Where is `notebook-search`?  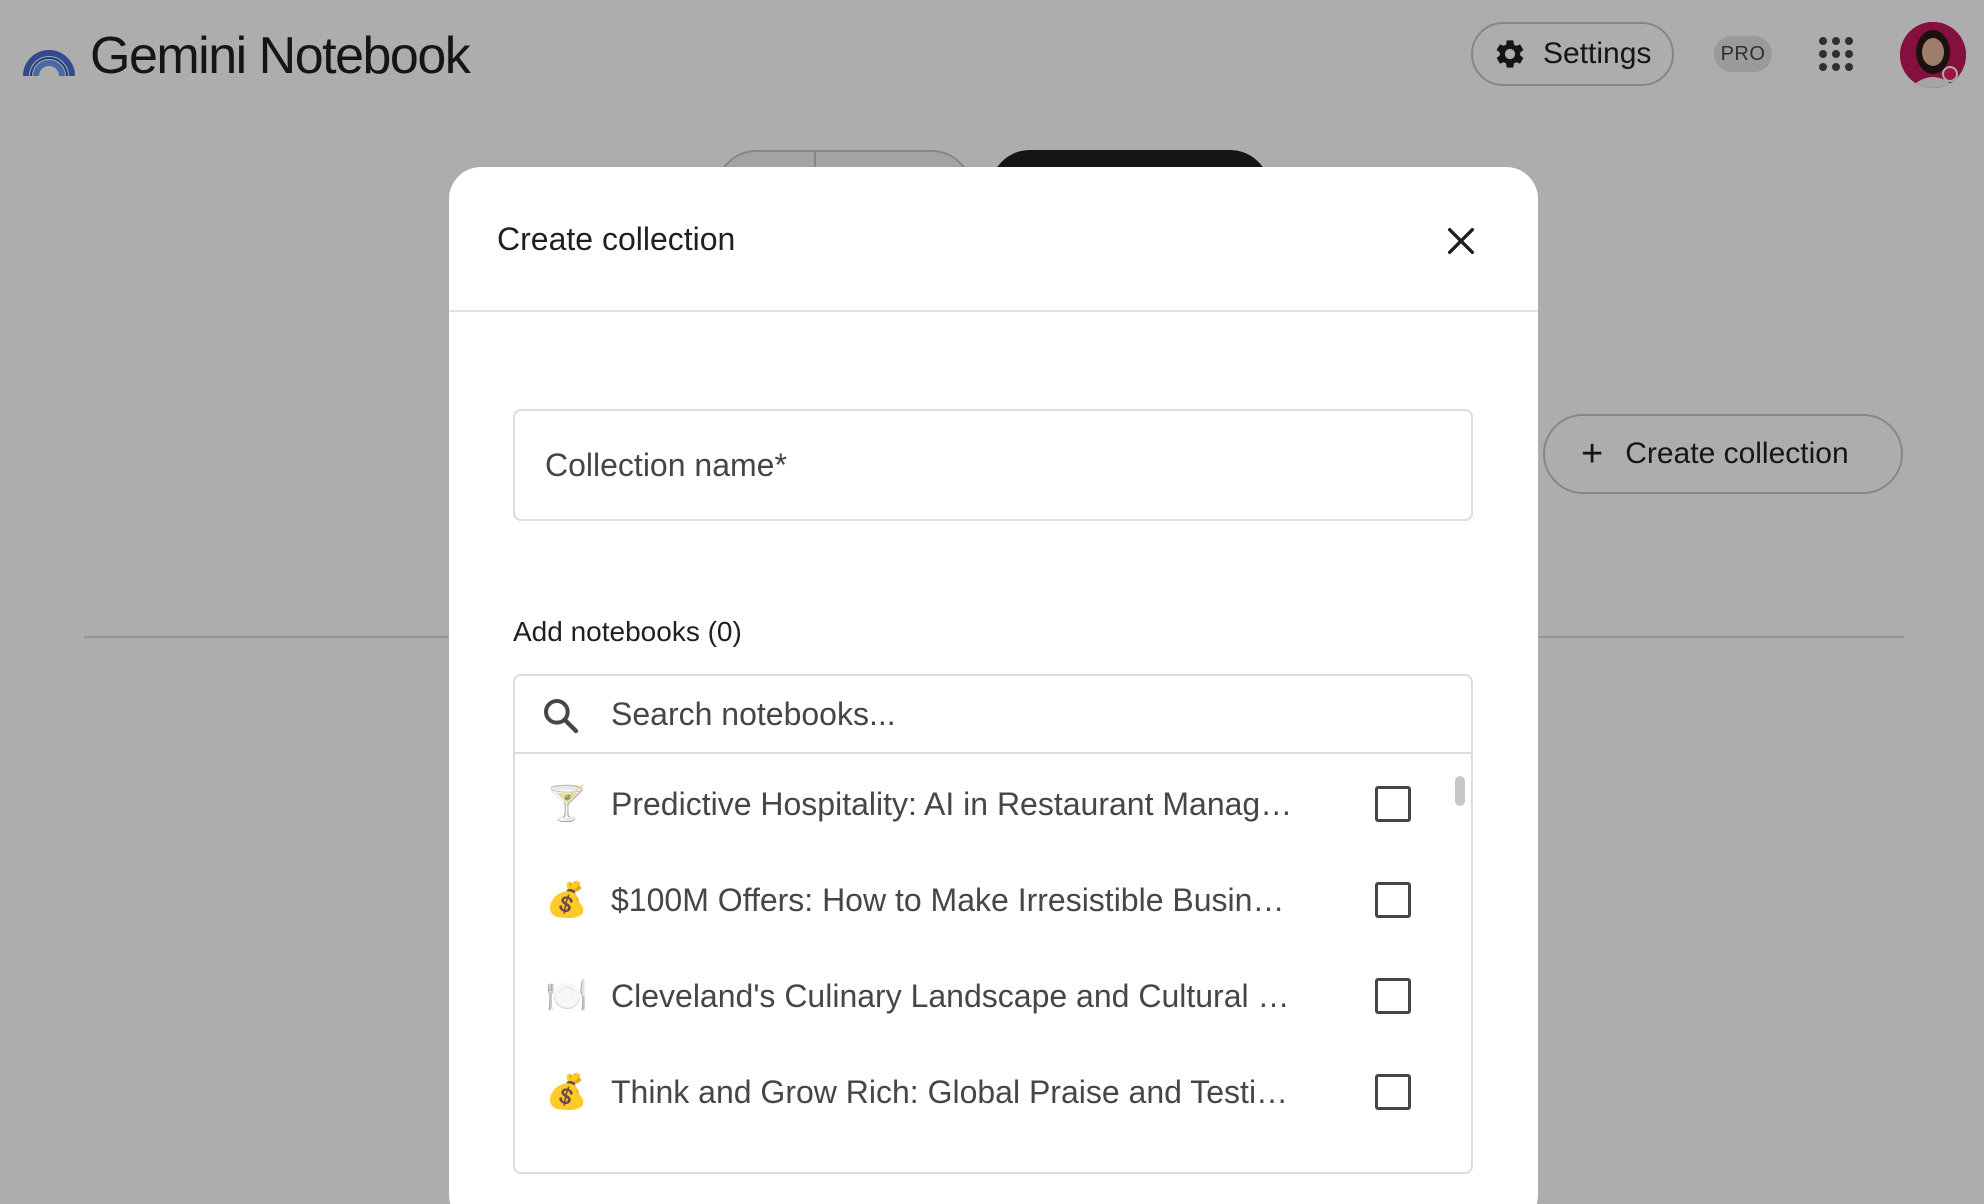
notebook-search is located at coordinates (993, 715).